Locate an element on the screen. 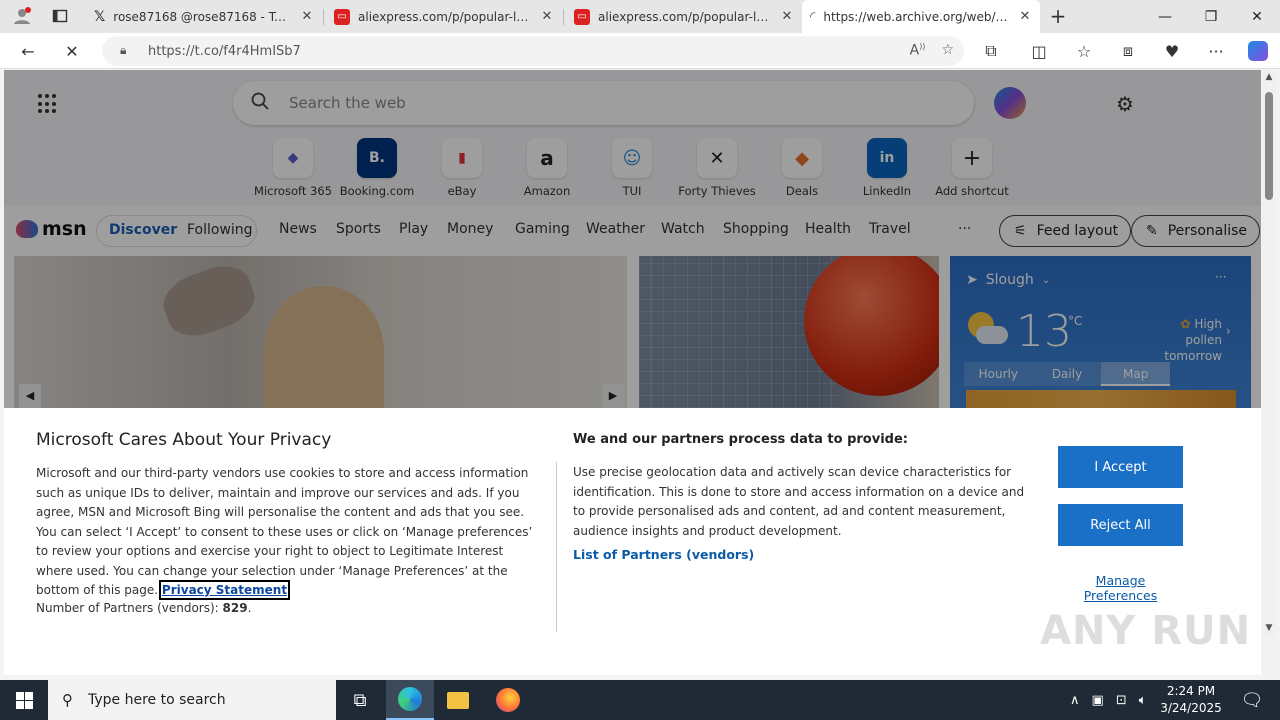 The height and width of the screenshot is (720, 1280). x-icon: 𝕏 is located at coordinates (100, 16).